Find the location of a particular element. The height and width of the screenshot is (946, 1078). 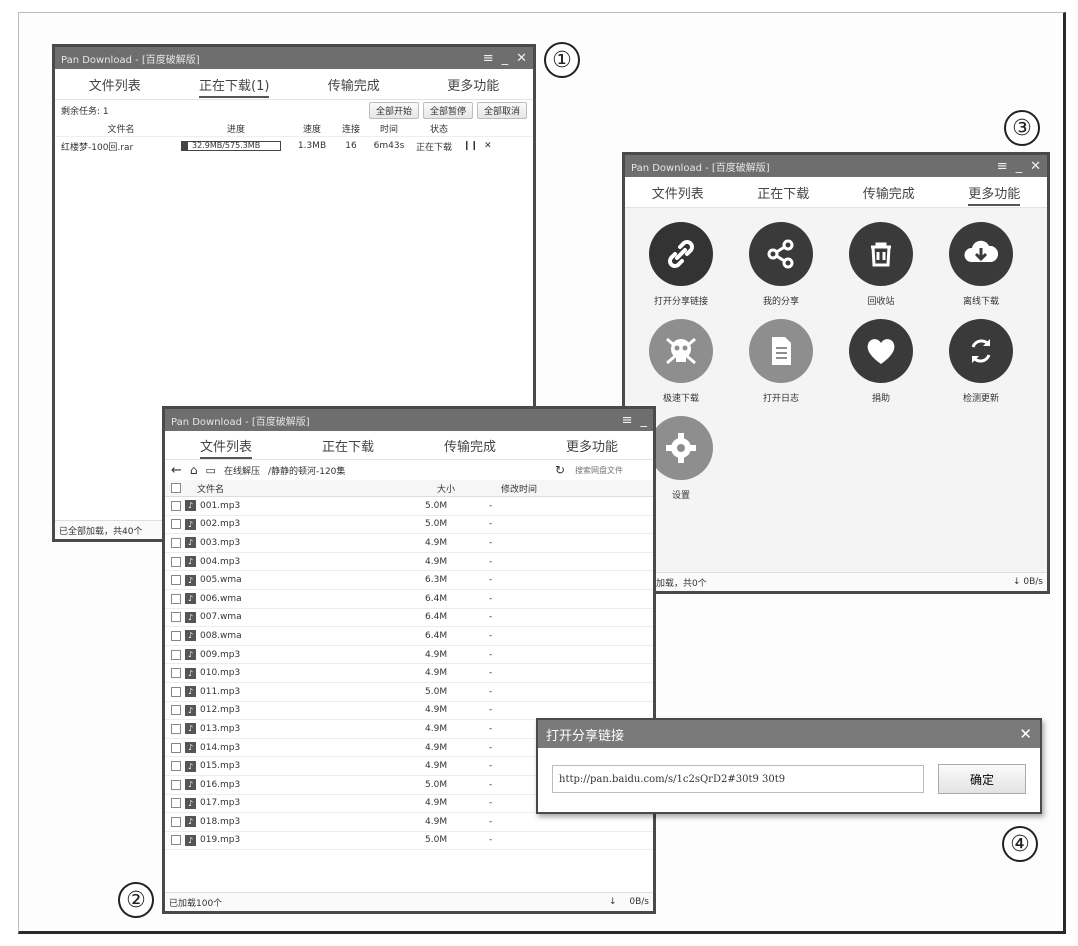

table-row: ♪ 007.wma 6.4M - is located at coordinates (409, 618).